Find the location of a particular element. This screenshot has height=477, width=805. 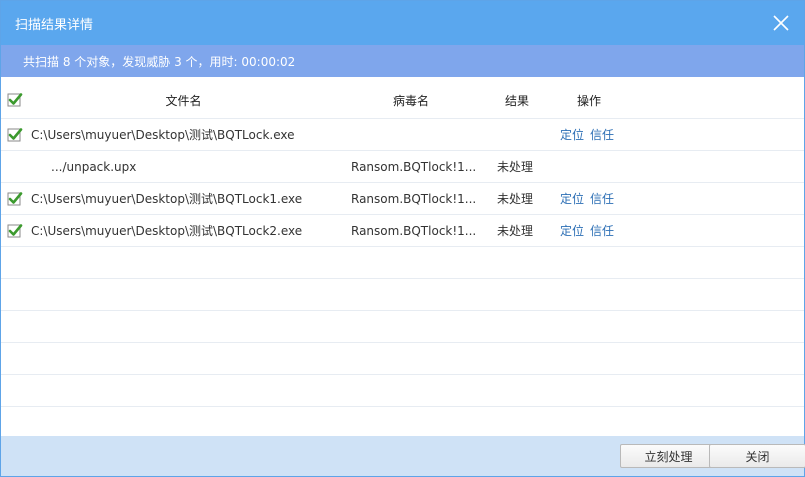

dialog-footer: 立刻处理 关闭 is located at coordinates (403, 456).